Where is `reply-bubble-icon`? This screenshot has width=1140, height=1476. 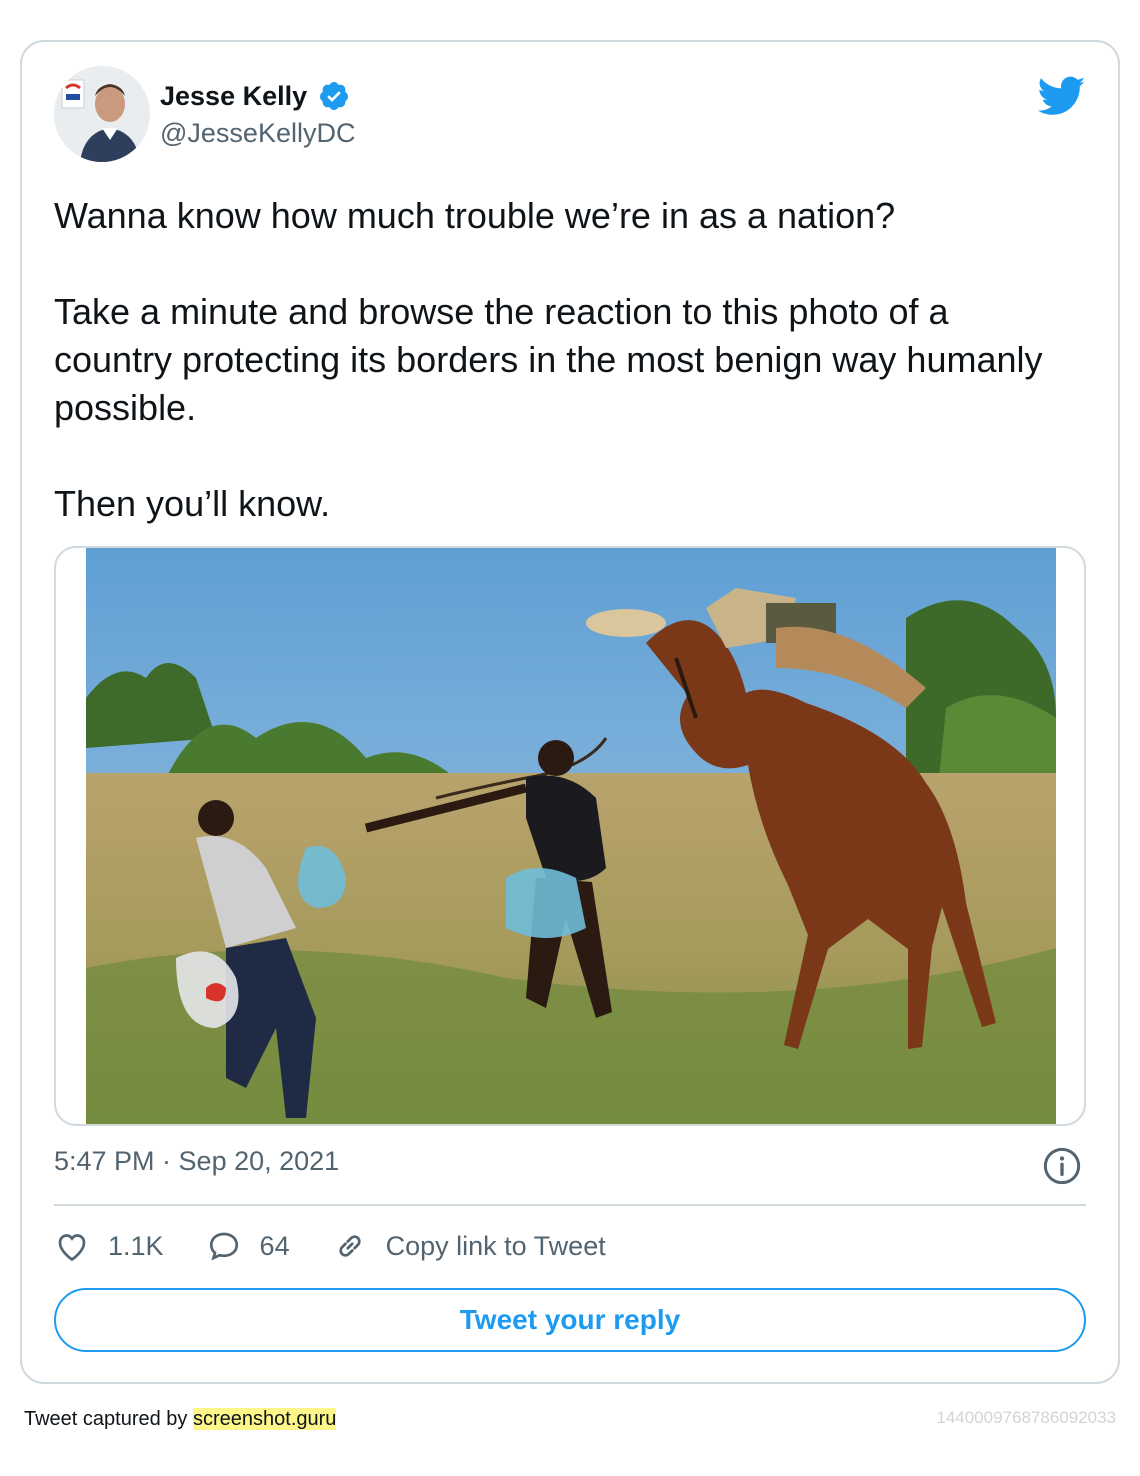
reply-bubble-icon is located at coordinates (223, 1246).